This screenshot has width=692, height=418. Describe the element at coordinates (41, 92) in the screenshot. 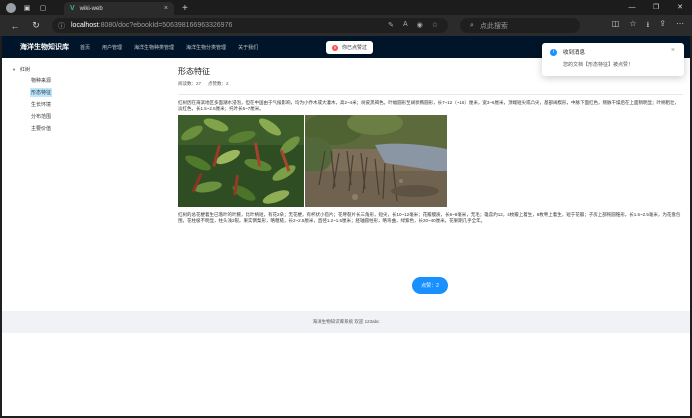

I see `tree-node-morphology: 形态特征` at that location.